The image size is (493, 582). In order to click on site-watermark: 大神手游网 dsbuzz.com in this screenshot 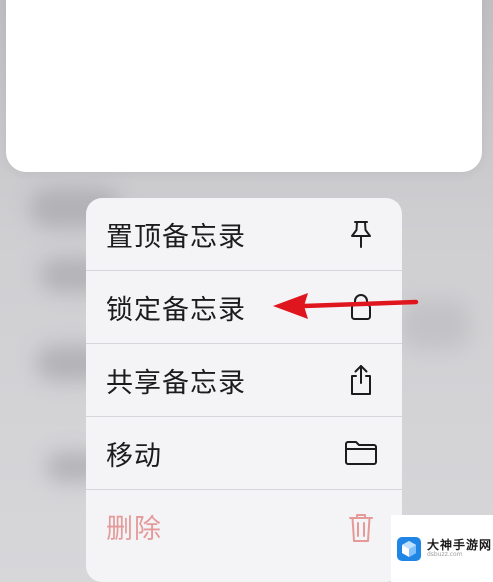, I will do `click(442, 548)`.